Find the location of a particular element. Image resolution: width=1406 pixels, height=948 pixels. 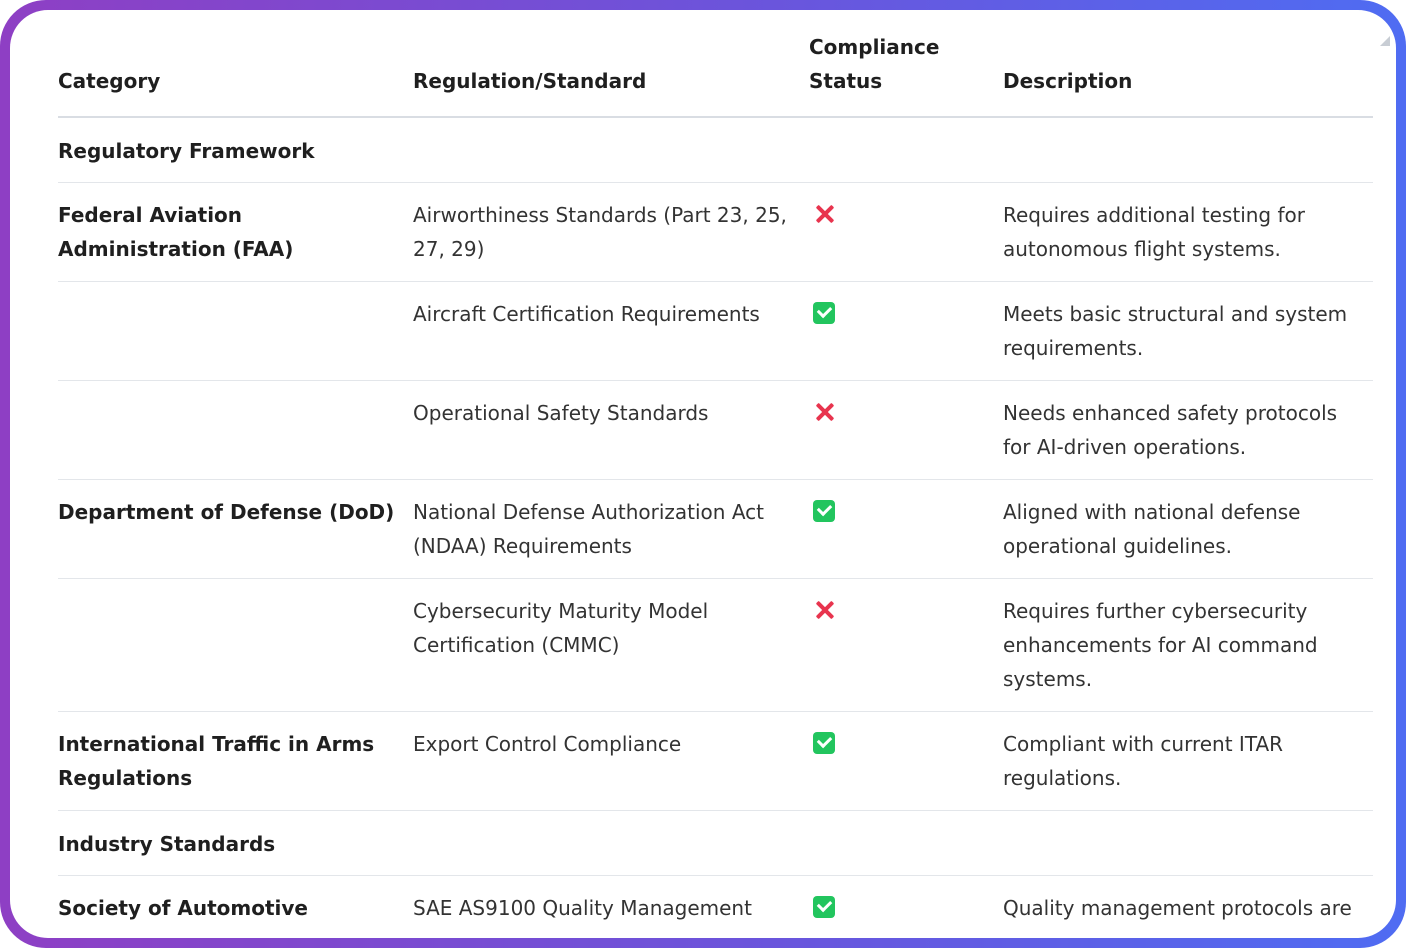

regulation-cell: SAE AS9100 Quality Management is located at coordinates (611, 906).